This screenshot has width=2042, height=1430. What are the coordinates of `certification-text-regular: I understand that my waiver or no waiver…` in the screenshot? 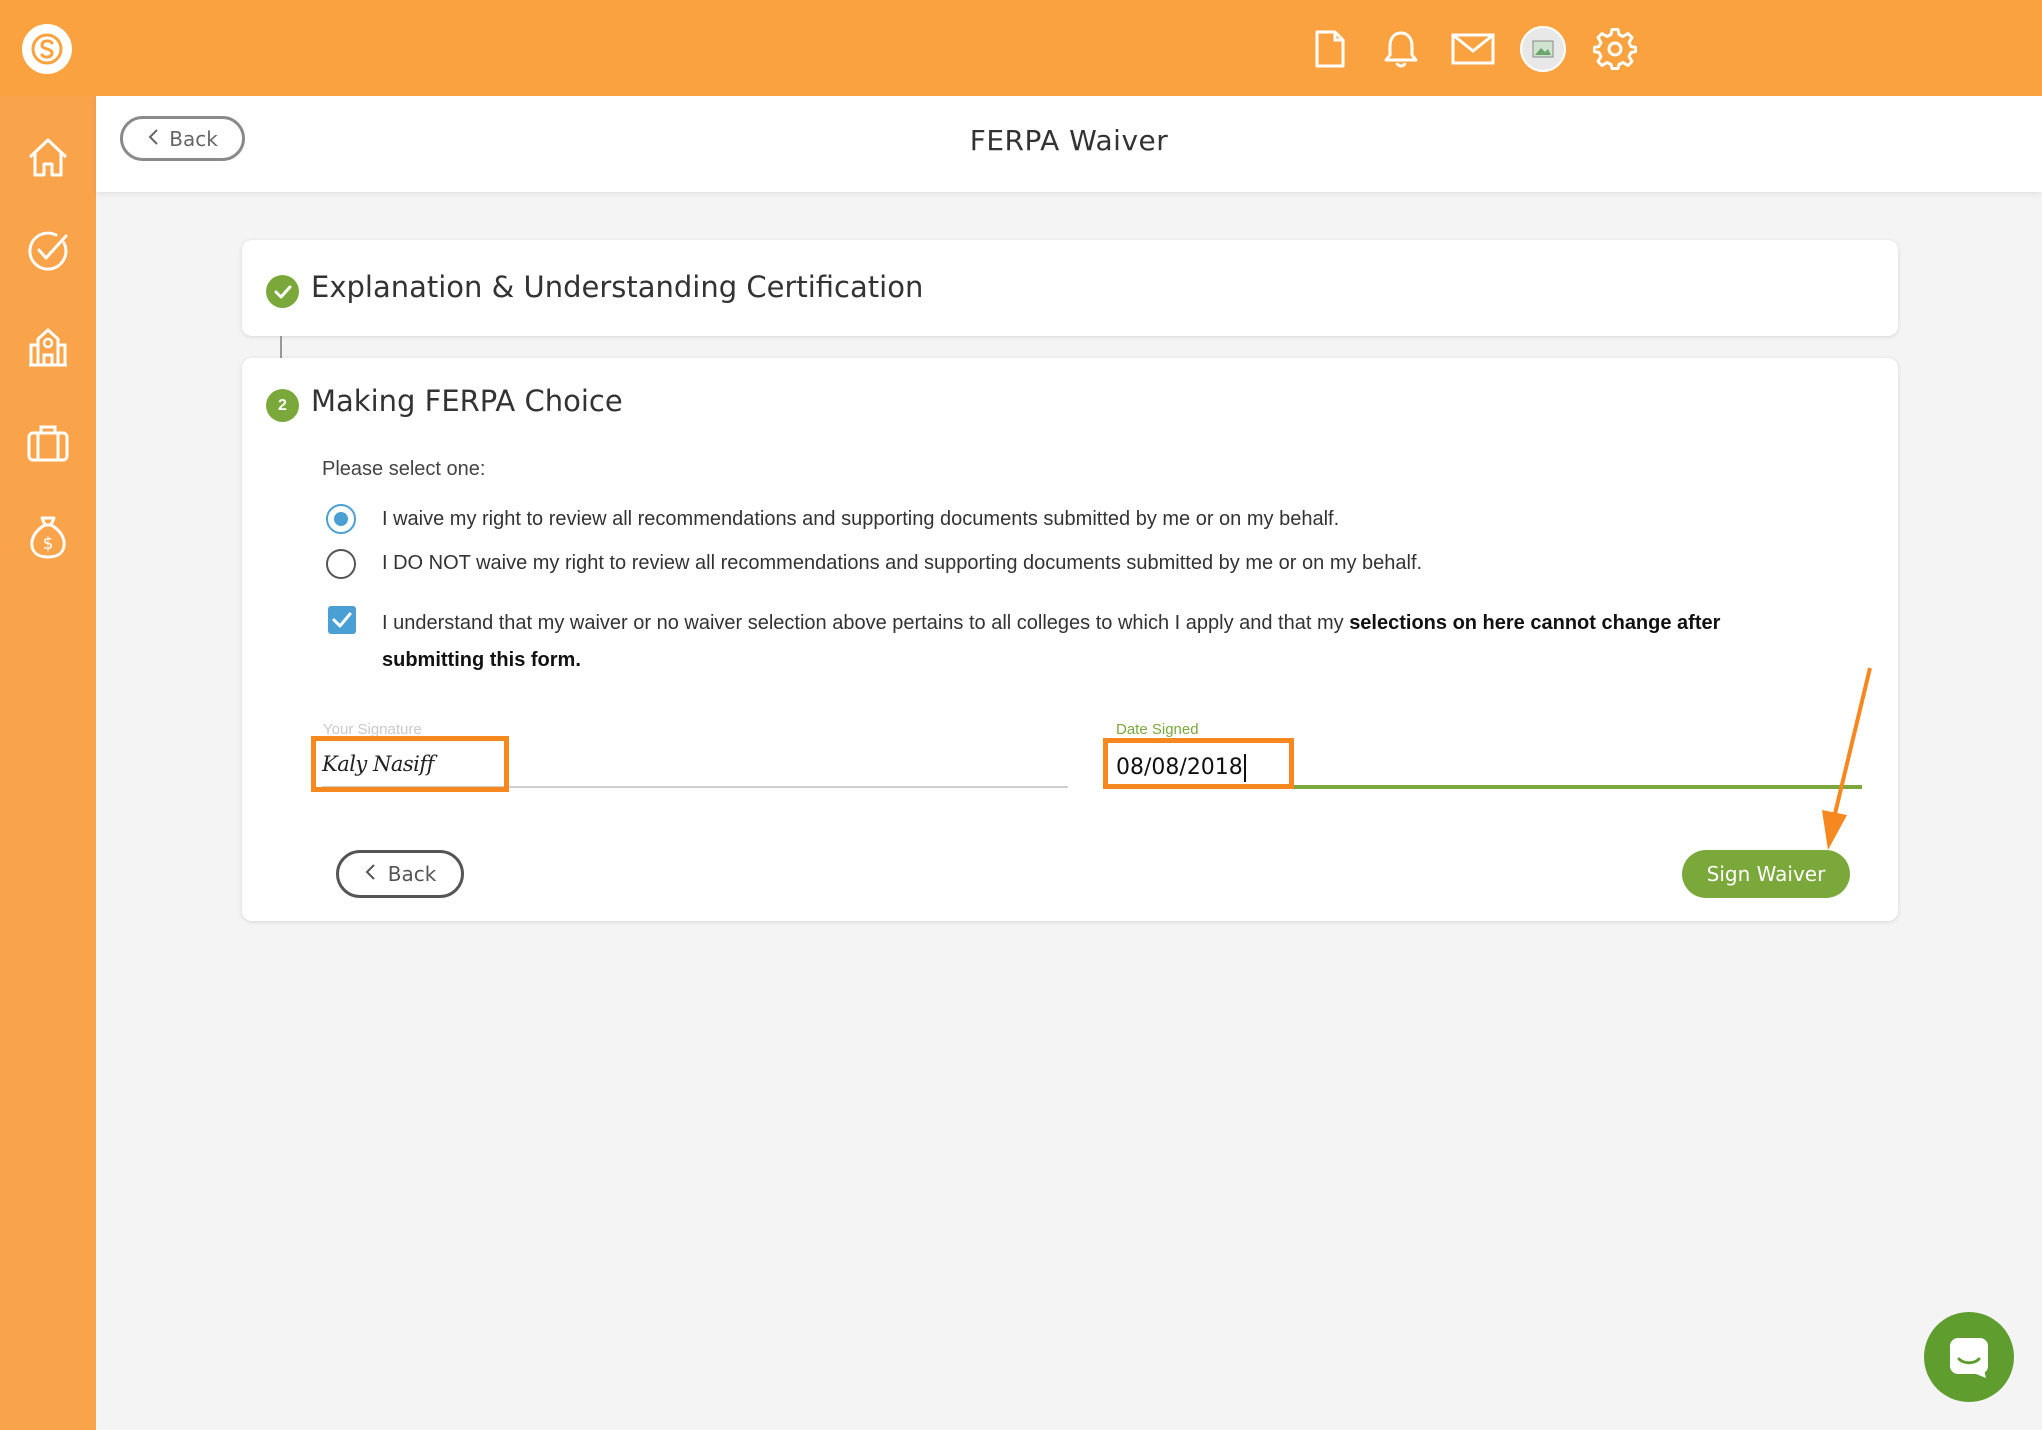 It's located at (866, 623).